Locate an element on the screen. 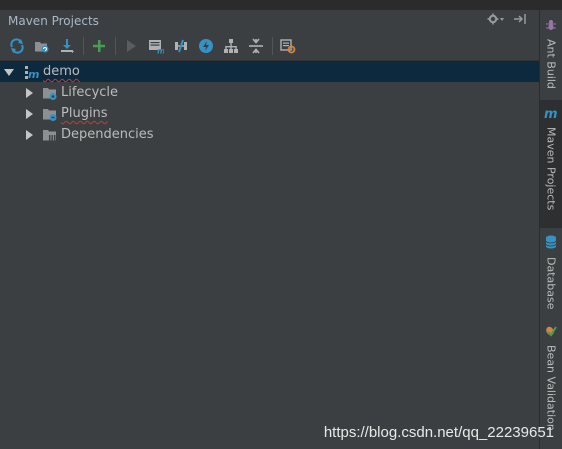 This screenshot has height=449, width=562. database-icon is located at coordinates (551, 243).